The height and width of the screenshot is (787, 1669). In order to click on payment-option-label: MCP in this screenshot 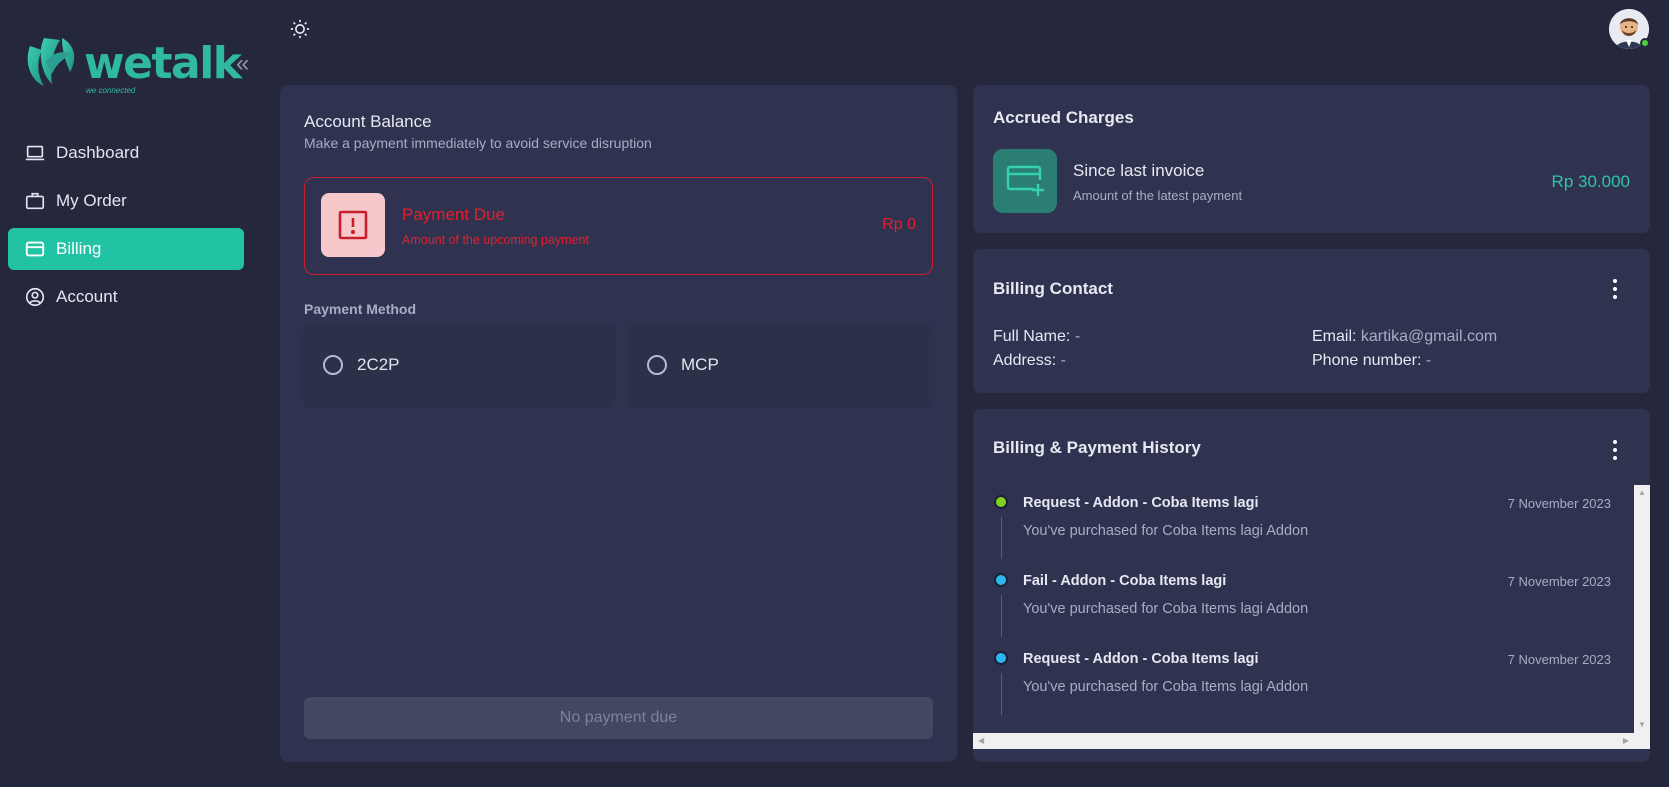, I will do `click(700, 364)`.